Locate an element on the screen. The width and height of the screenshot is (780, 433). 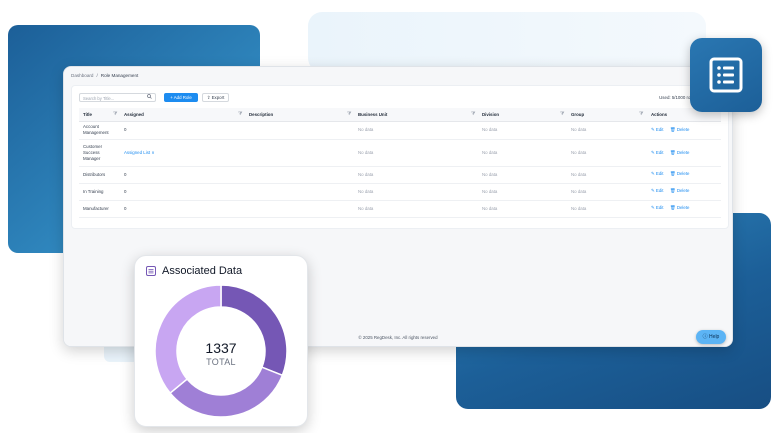
help-button: ⓘ Help is located at coordinates (711, 337).